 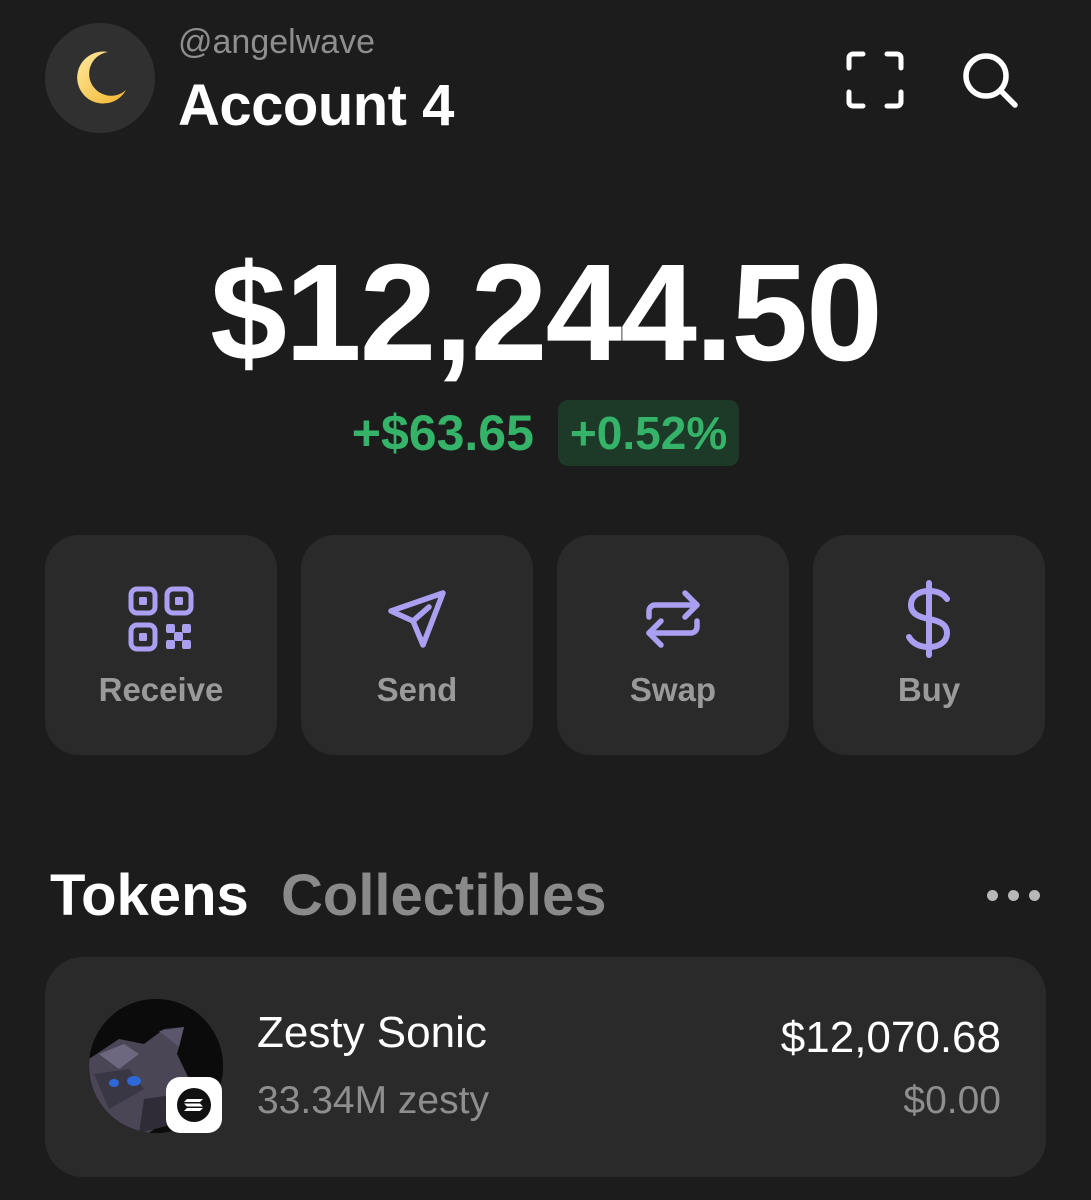 I want to click on send-button: Send, so click(x=417, y=645).